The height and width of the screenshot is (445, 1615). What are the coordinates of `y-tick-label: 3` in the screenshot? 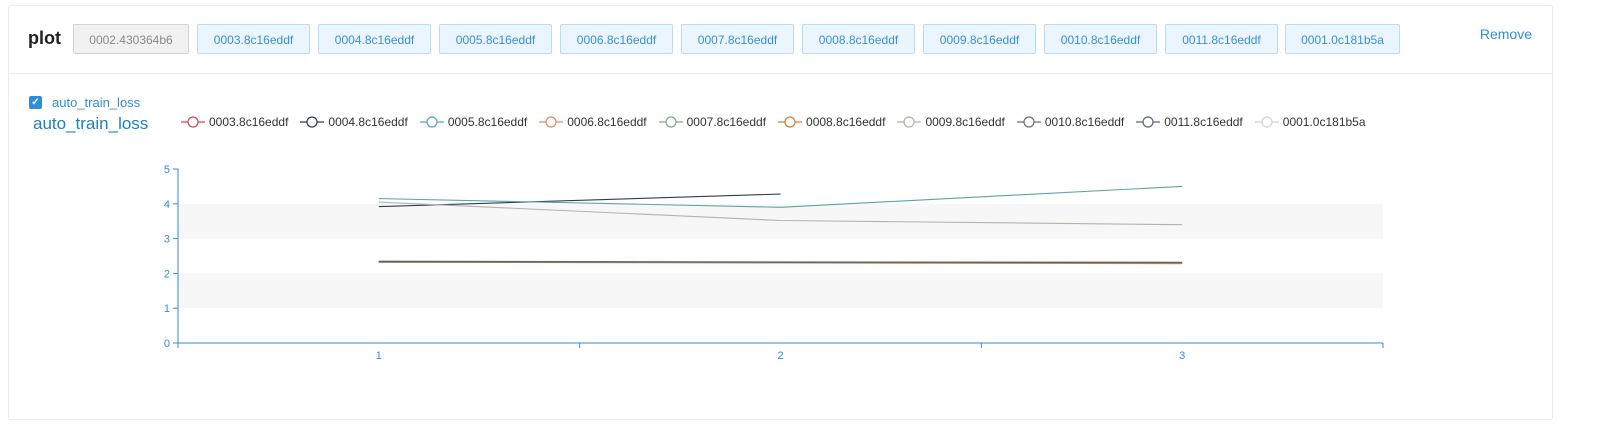 It's located at (167, 240).